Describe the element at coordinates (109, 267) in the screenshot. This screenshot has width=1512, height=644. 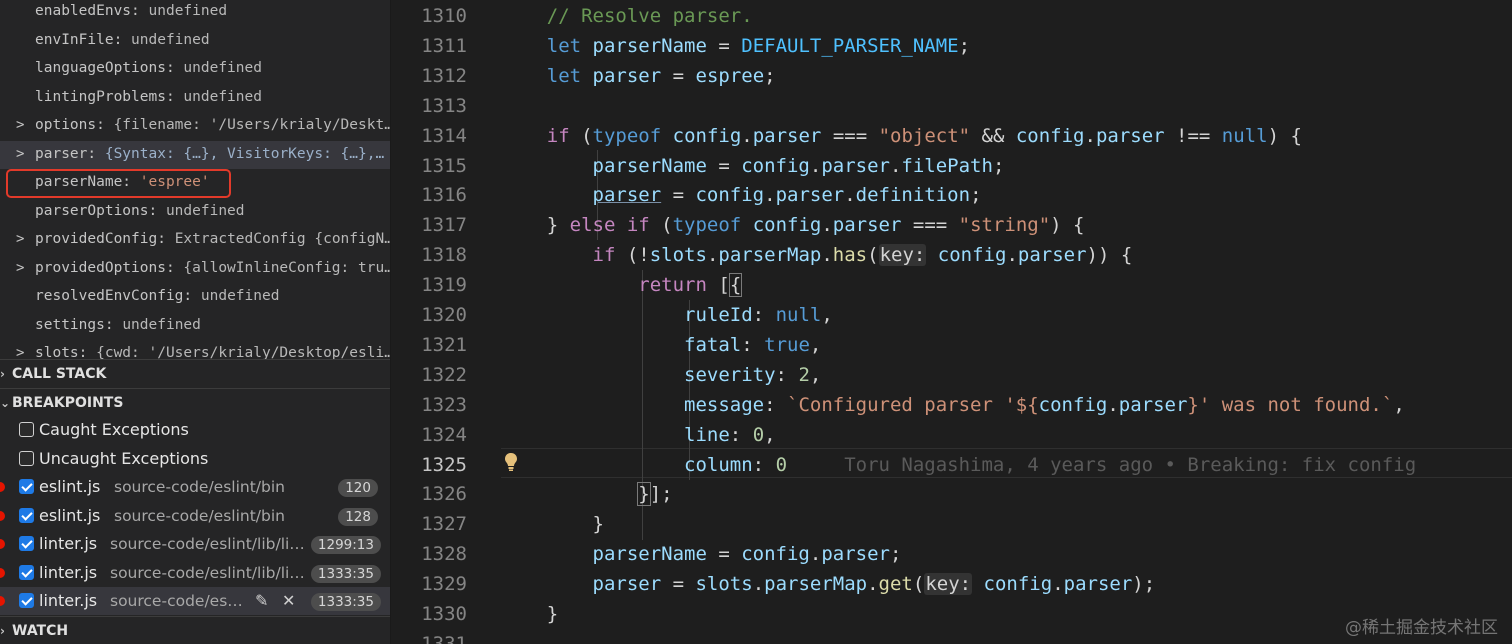
I see `variable-name: providedOptions:` at that location.